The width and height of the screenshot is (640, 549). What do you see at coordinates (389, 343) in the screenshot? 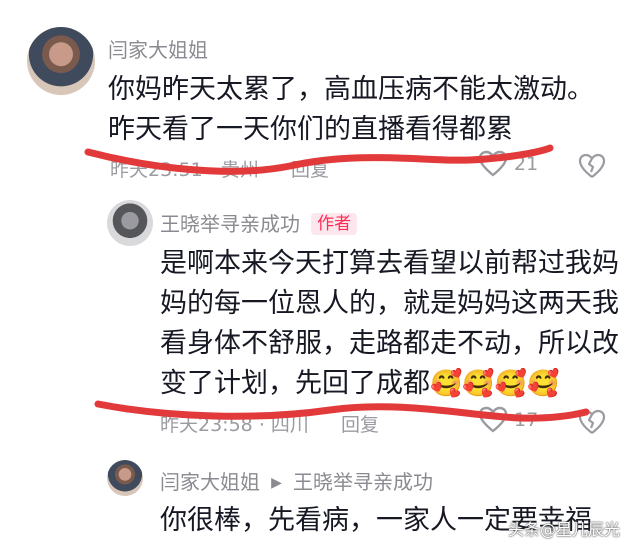
I see `comment-line: 看身体不舒服，走路都走不动，所以改` at bounding box center [389, 343].